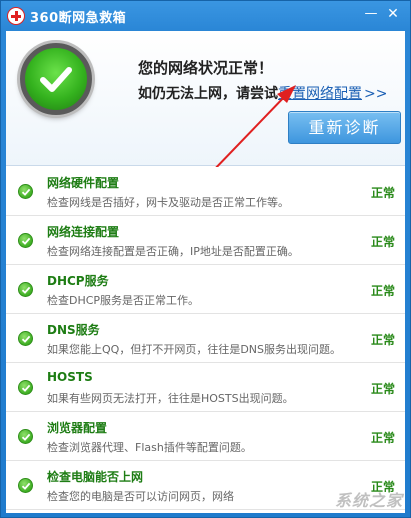 The height and width of the screenshot is (518, 411). What do you see at coordinates (168, 202) in the screenshot?
I see `item-desc: 检查网线是否插好，网卡及驱动是否正常工作等。` at bounding box center [168, 202].